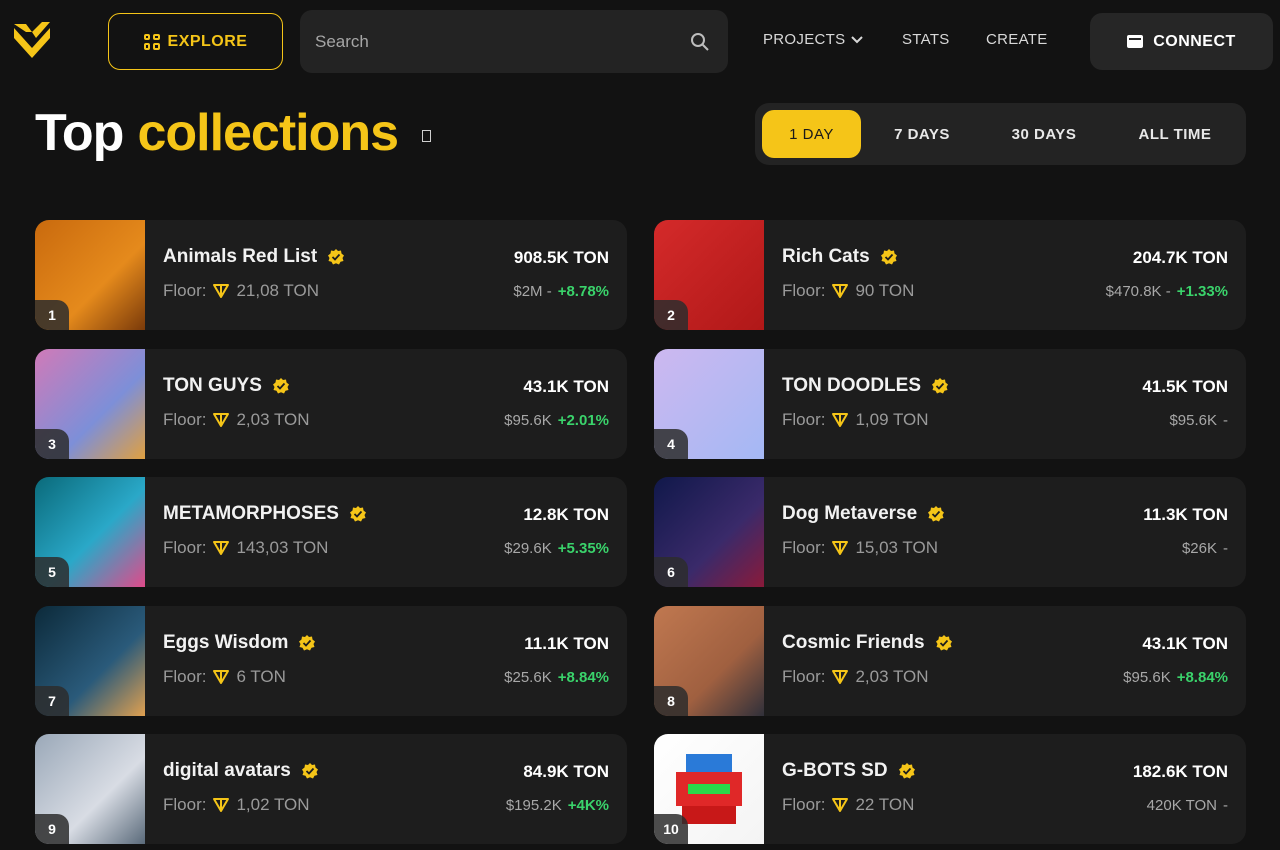  Describe the element at coordinates (709, 660) in the screenshot. I see `collection-thumbnail: 8` at that location.